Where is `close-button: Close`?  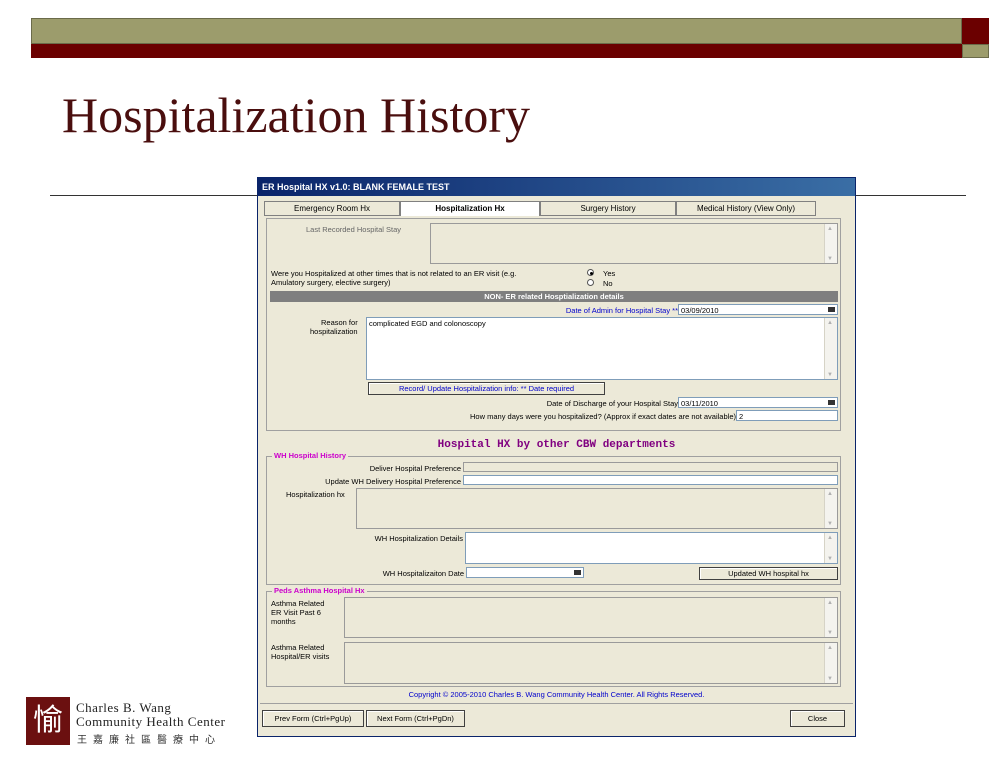 close-button: Close is located at coordinates (817, 718).